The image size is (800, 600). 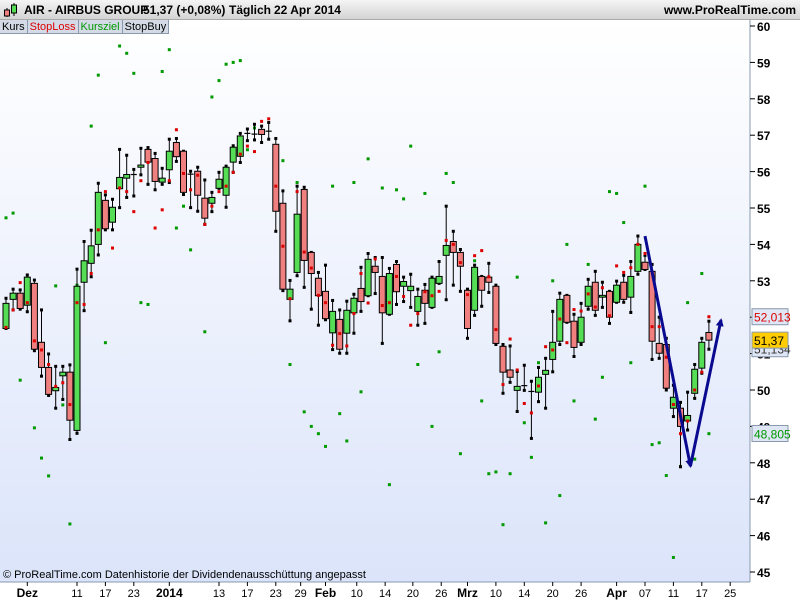 I want to click on site-link: www.ProRealTime.com, so click(x=730, y=10).